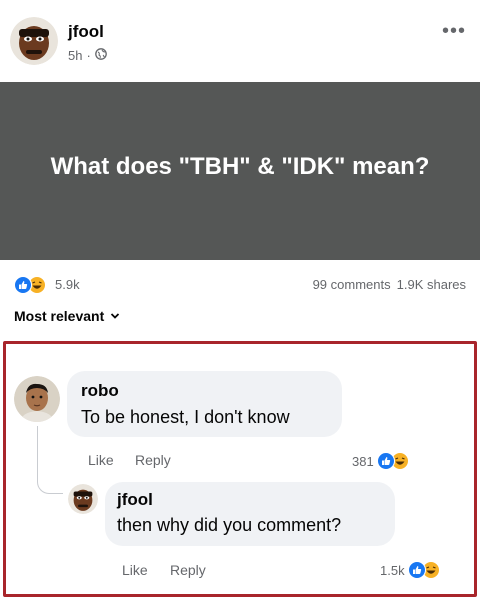 The width and height of the screenshot is (480, 600). Describe the element at coordinates (83, 499) in the screenshot. I see `reply-author-avatar` at that location.